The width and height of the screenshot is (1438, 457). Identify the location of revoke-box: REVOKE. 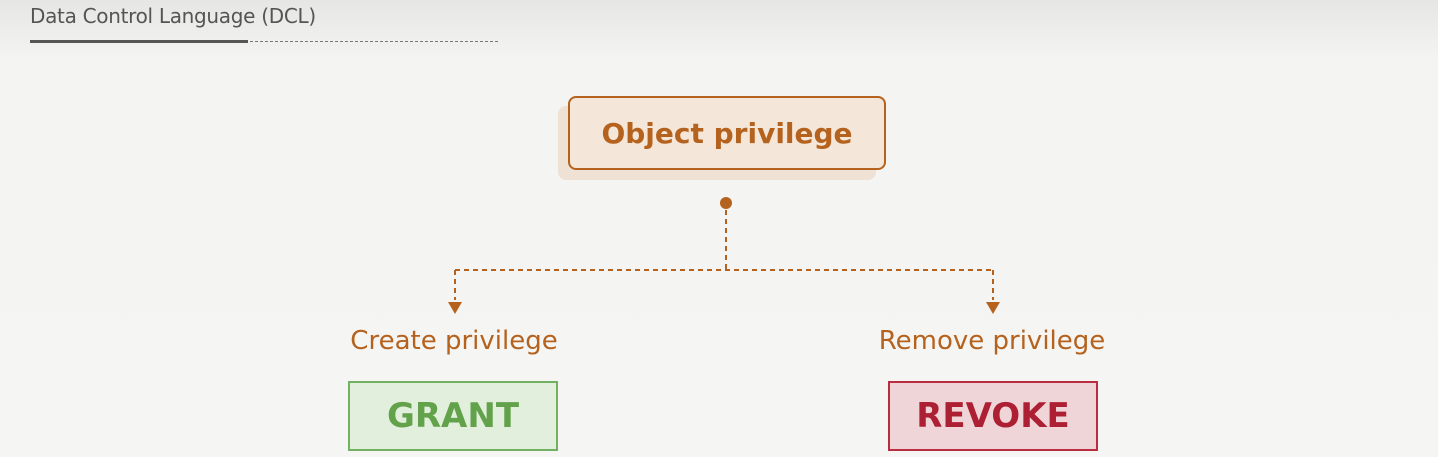
(993, 416).